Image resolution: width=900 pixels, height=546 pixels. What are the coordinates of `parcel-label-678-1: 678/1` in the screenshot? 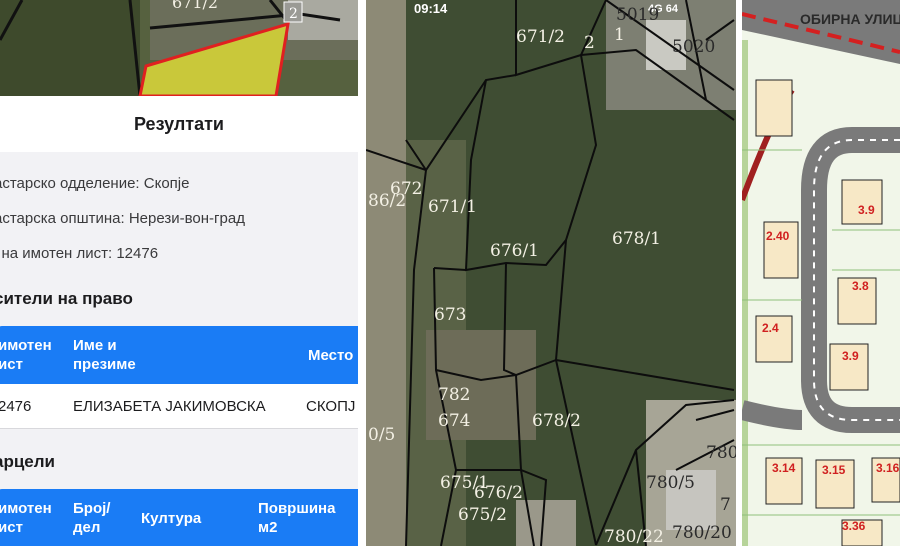 It's located at (636, 239).